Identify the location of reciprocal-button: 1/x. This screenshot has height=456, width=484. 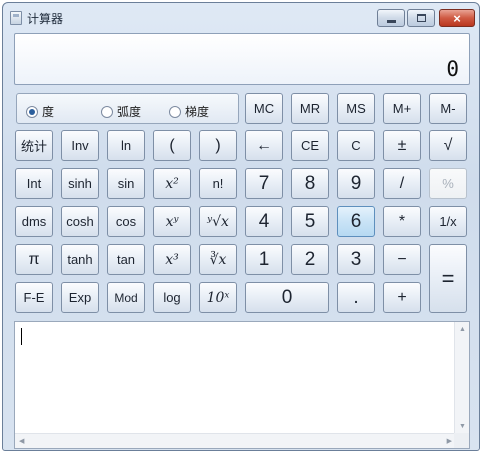
(448, 221).